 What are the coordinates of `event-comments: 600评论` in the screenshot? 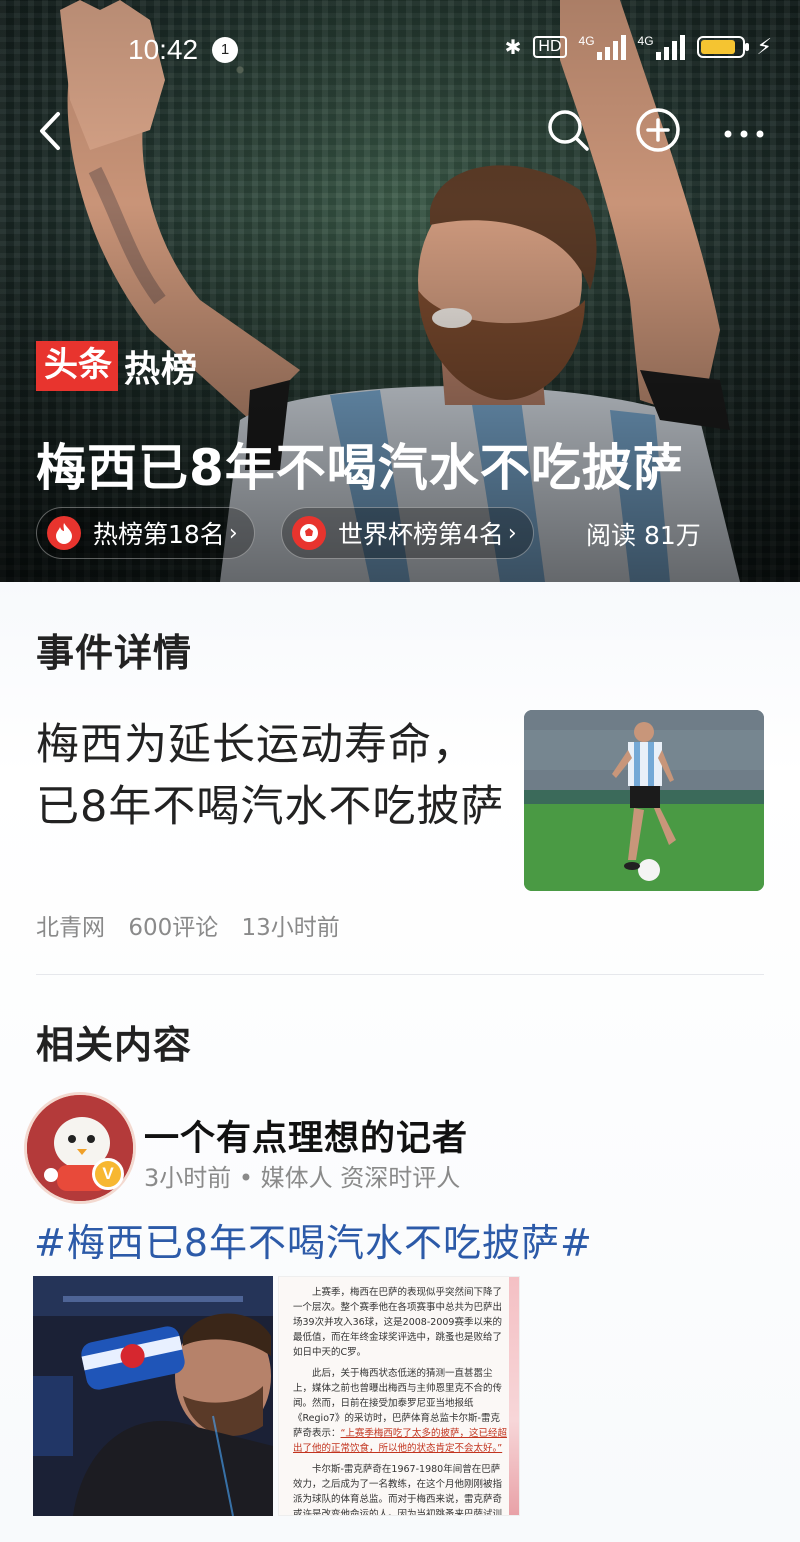 It's located at (173, 928).